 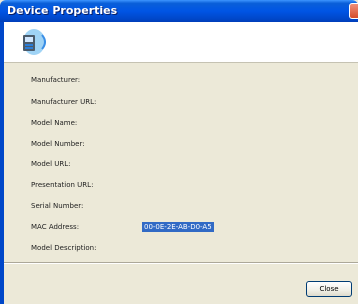 I want to click on field-label-mac-address: MAC Address:, so click(x=55, y=227).